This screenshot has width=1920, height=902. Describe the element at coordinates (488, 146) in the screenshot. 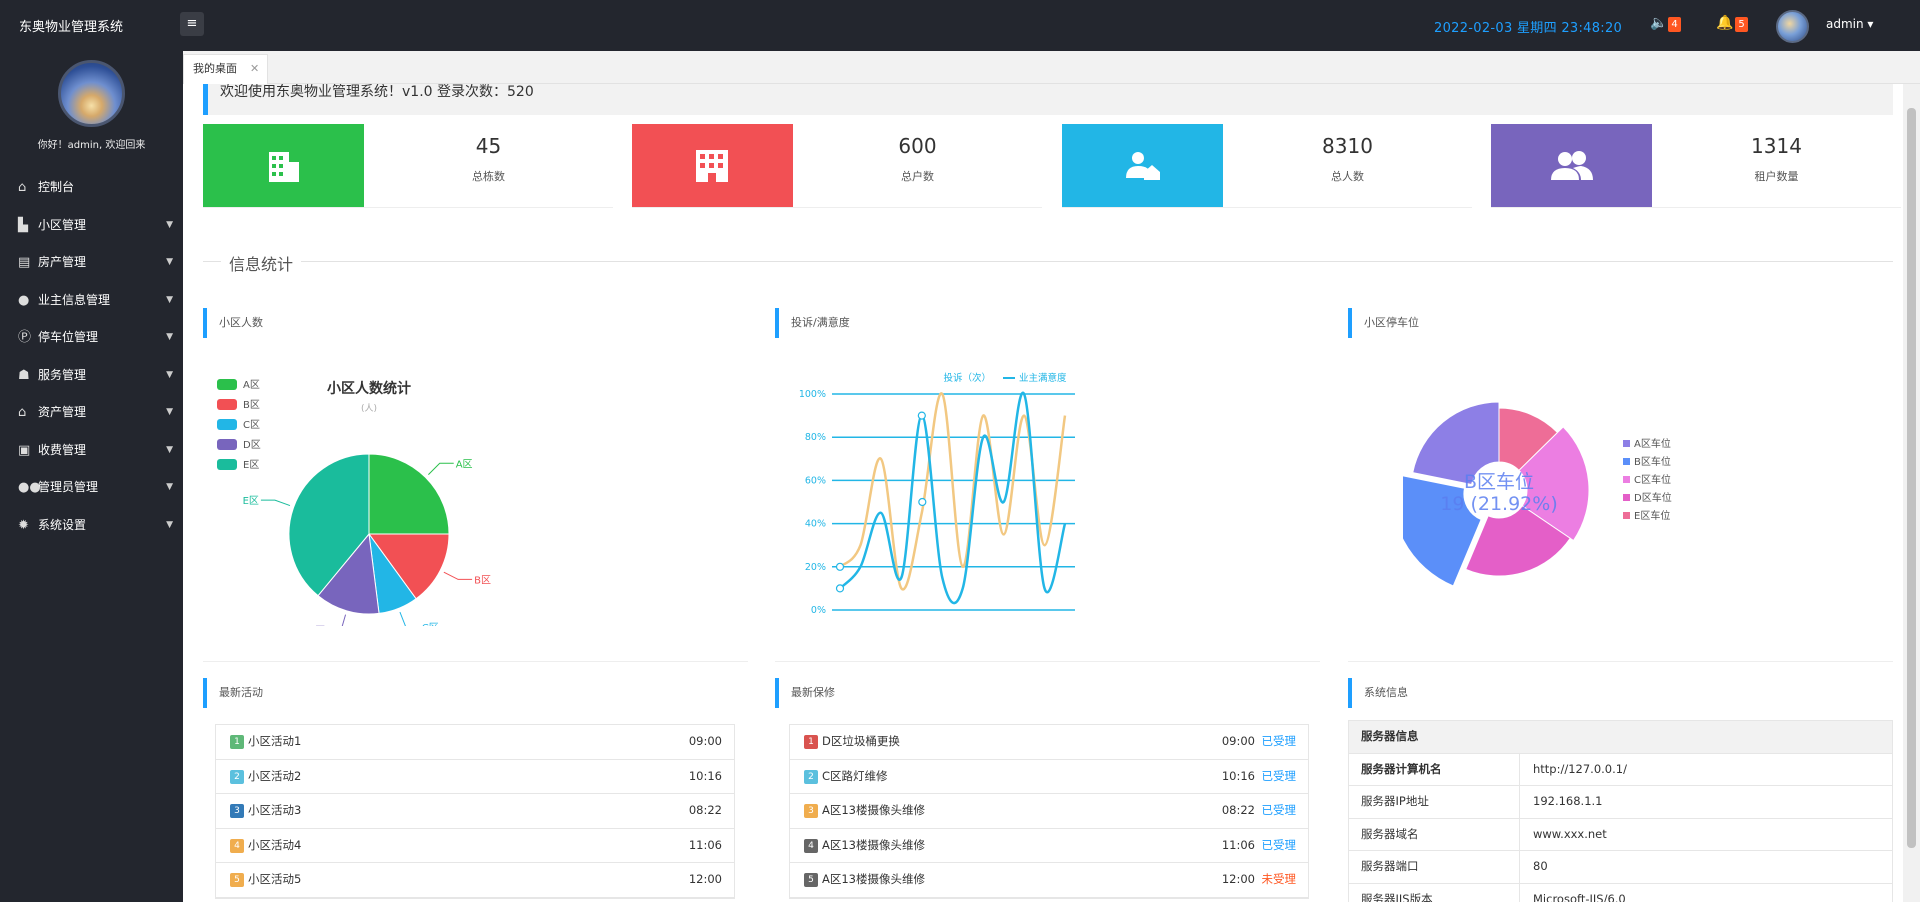

I see `stat-value: 45` at that location.